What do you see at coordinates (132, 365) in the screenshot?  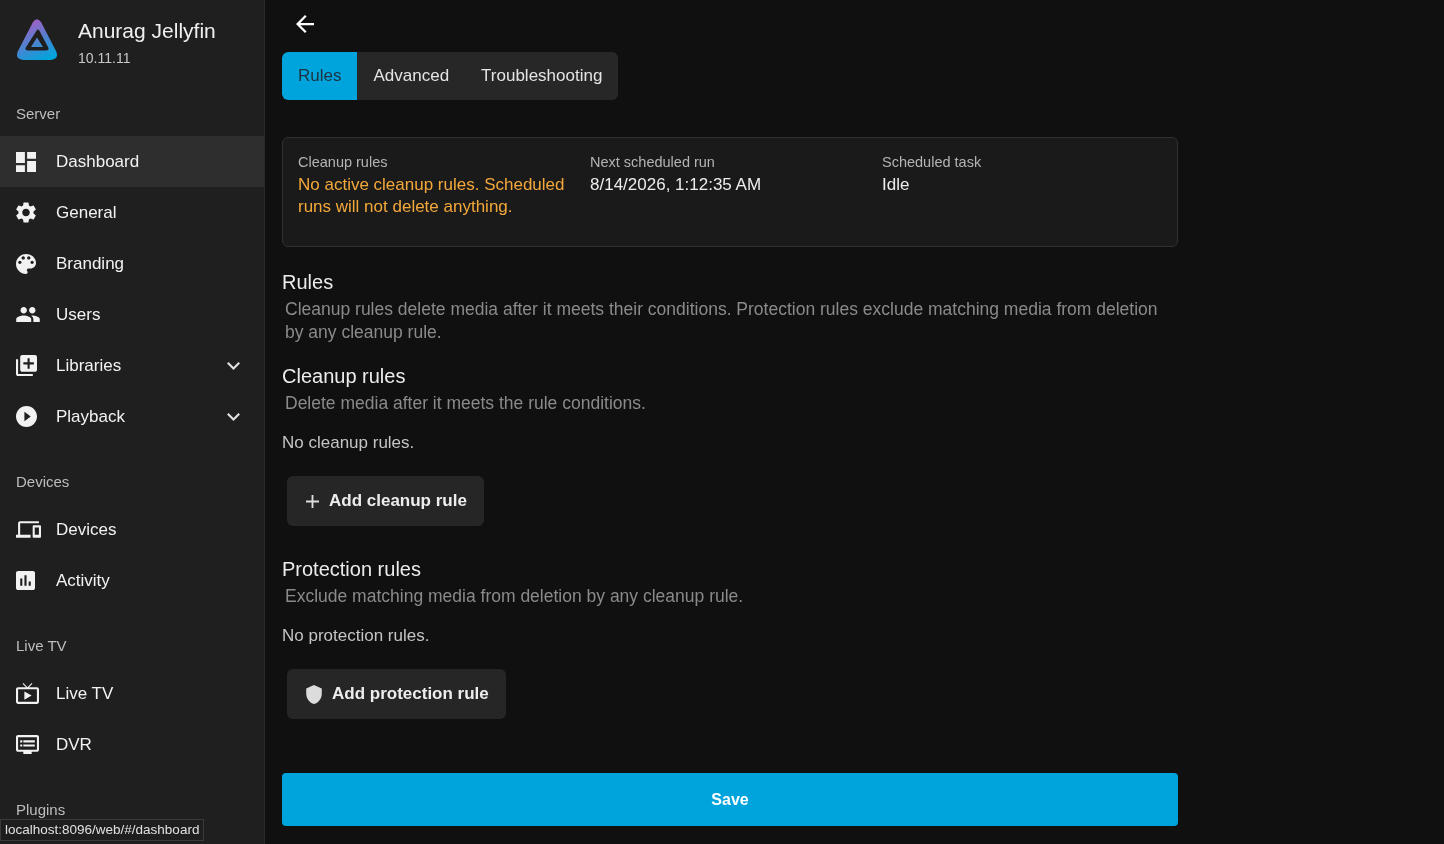 I see `sidebar-item: Libraries` at bounding box center [132, 365].